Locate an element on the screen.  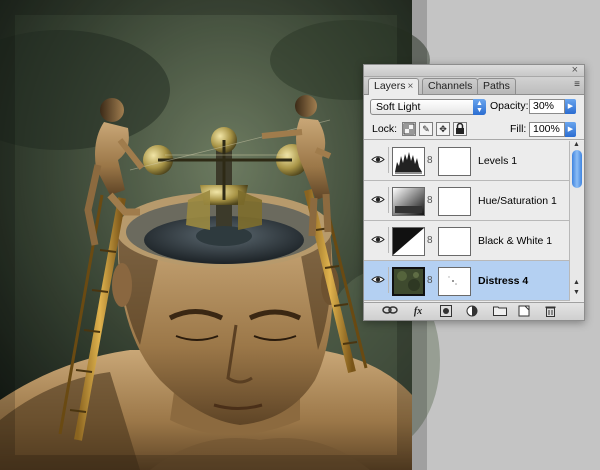
tab-paths: Paths is located at coordinates (496, 86).